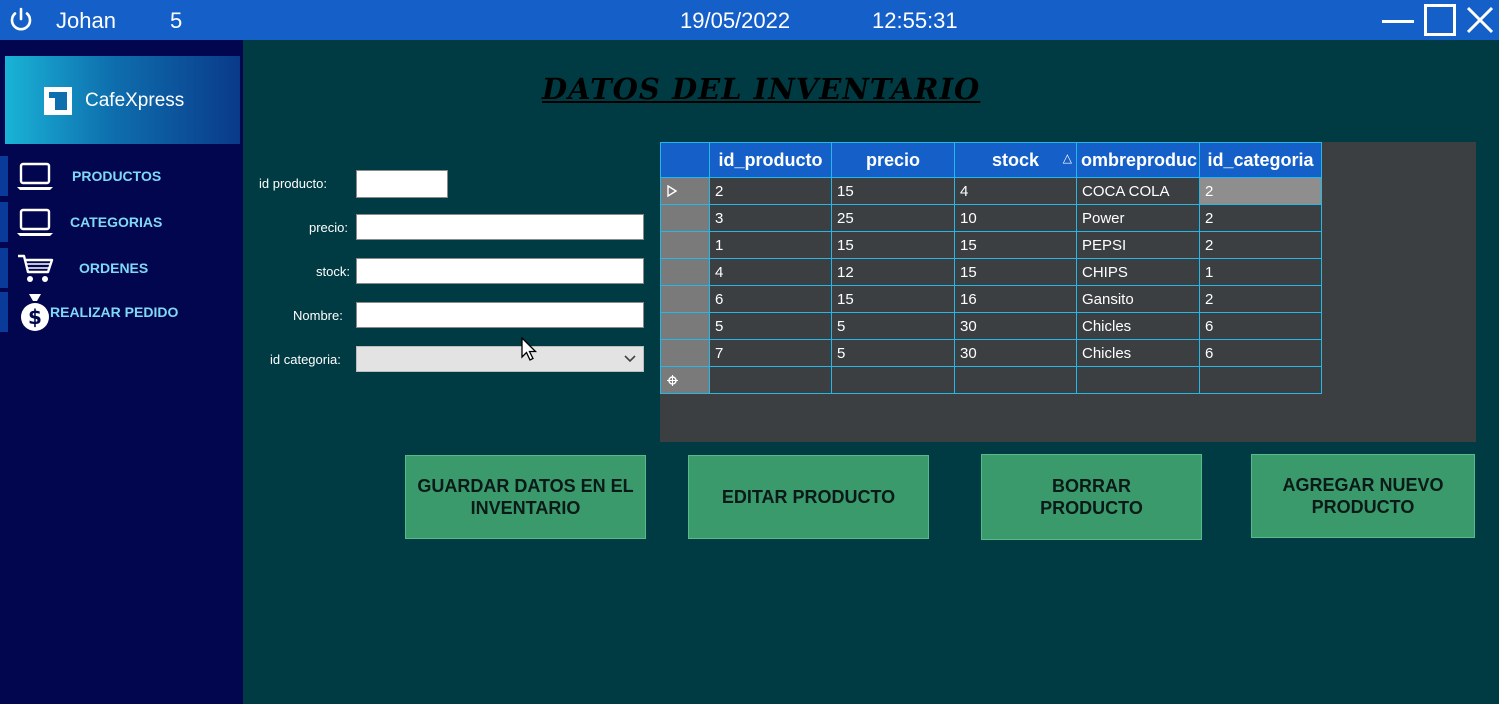 This screenshot has height=704, width=1499. Describe the element at coordinates (500, 315) in the screenshot. I see `nombre-field` at that location.